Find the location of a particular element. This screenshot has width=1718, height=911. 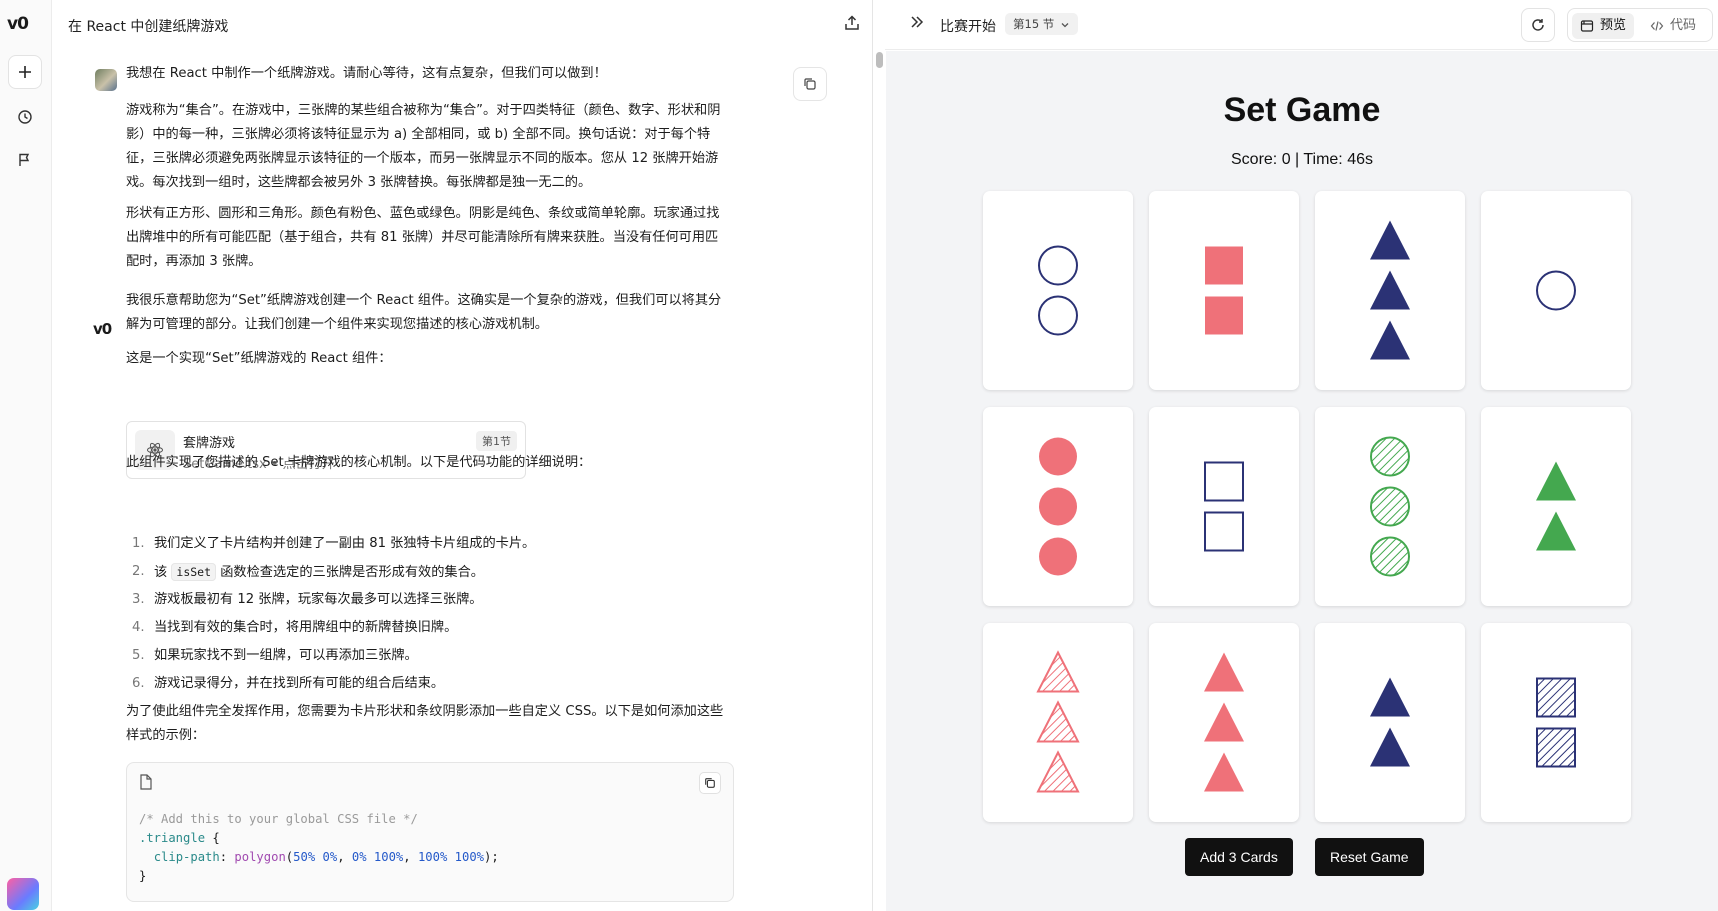

code-property: clip-path is located at coordinates (186, 857).